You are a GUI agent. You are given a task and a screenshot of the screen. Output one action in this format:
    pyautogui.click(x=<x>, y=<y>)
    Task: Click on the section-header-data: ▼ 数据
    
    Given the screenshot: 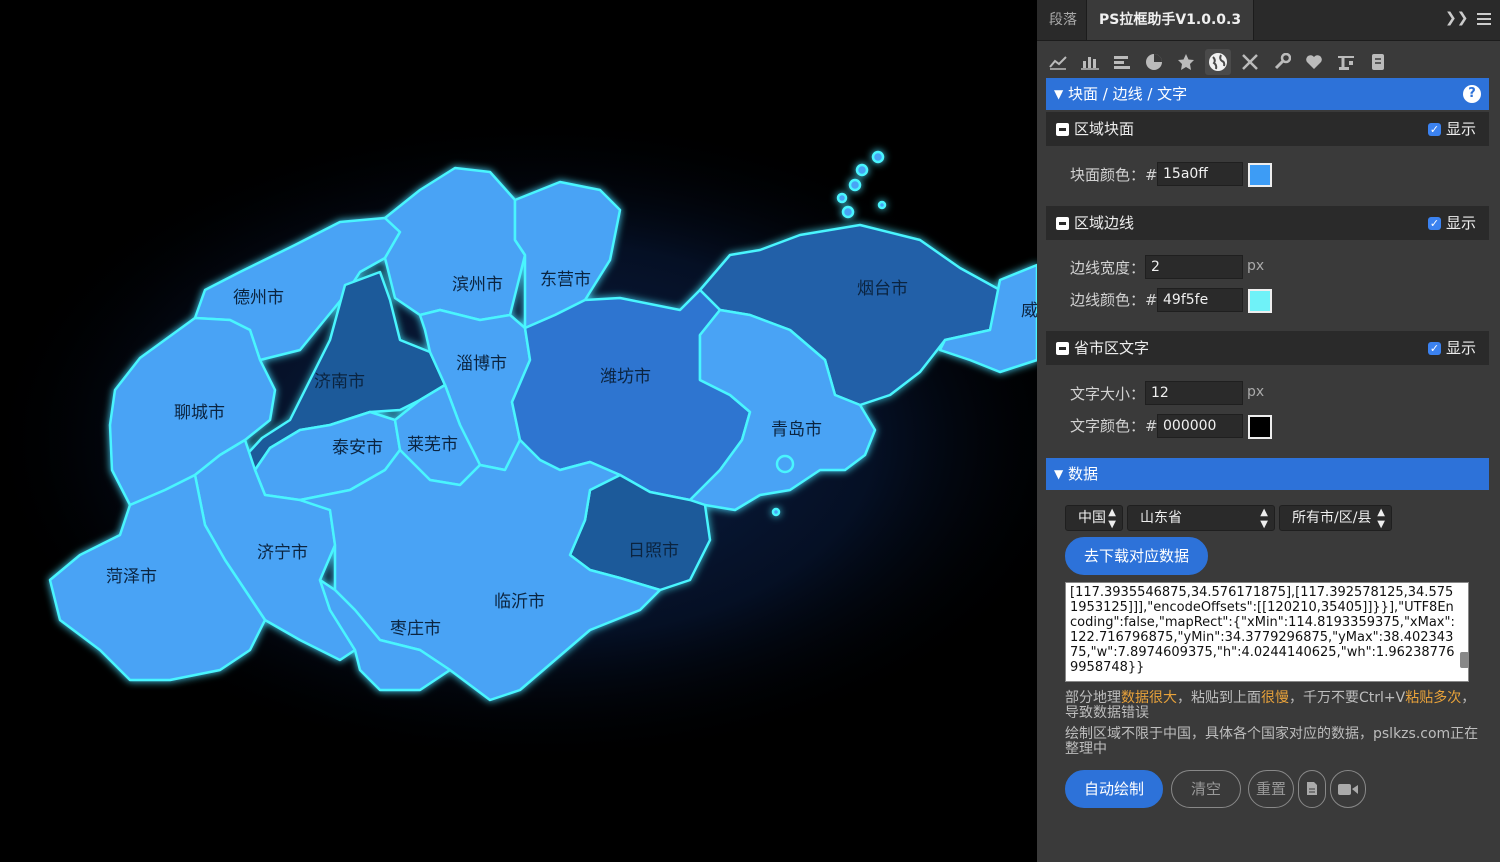 What is the action you would take?
    pyautogui.click(x=1267, y=474)
    